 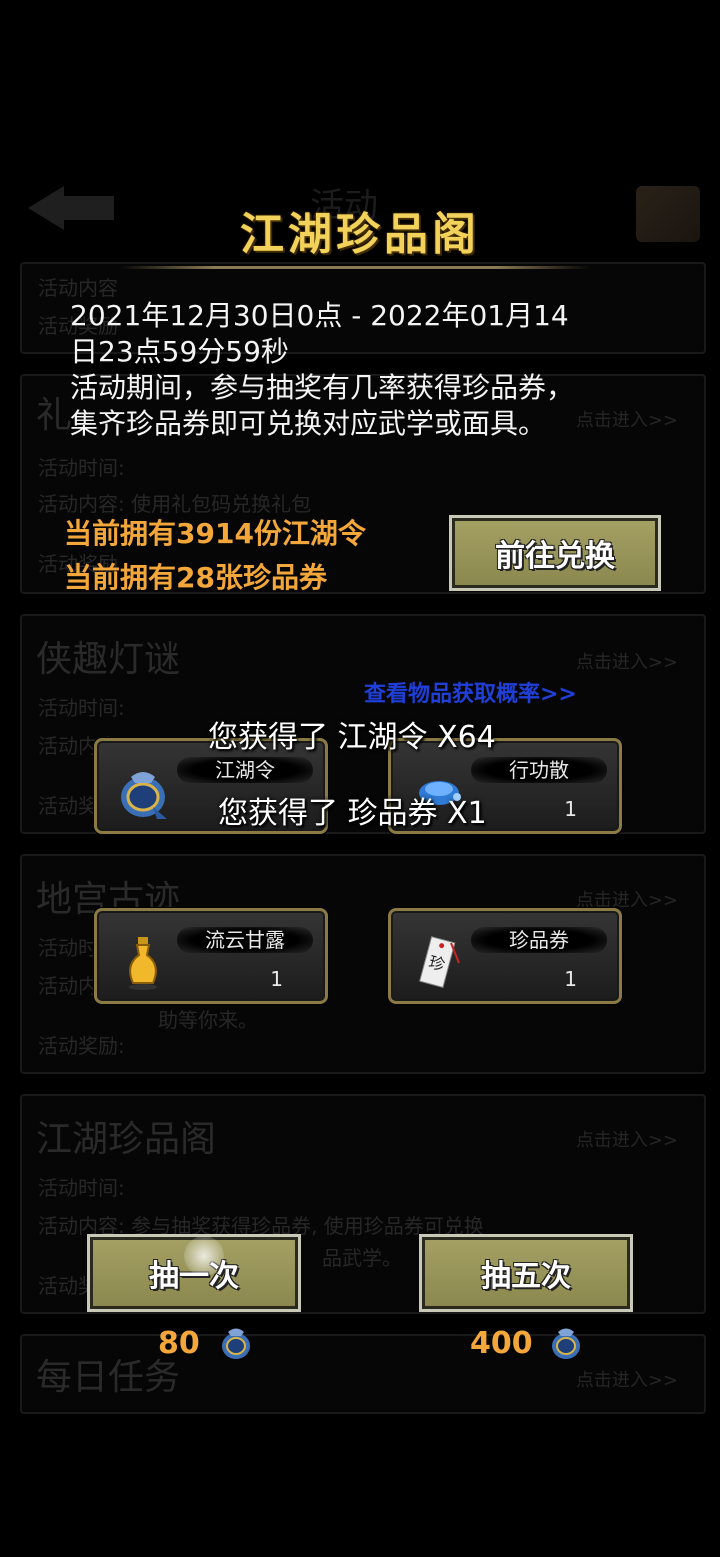 I want to click on description-line: 集齐珍品券即可兑换对应武学或面具。, so click(x=308, y=423).